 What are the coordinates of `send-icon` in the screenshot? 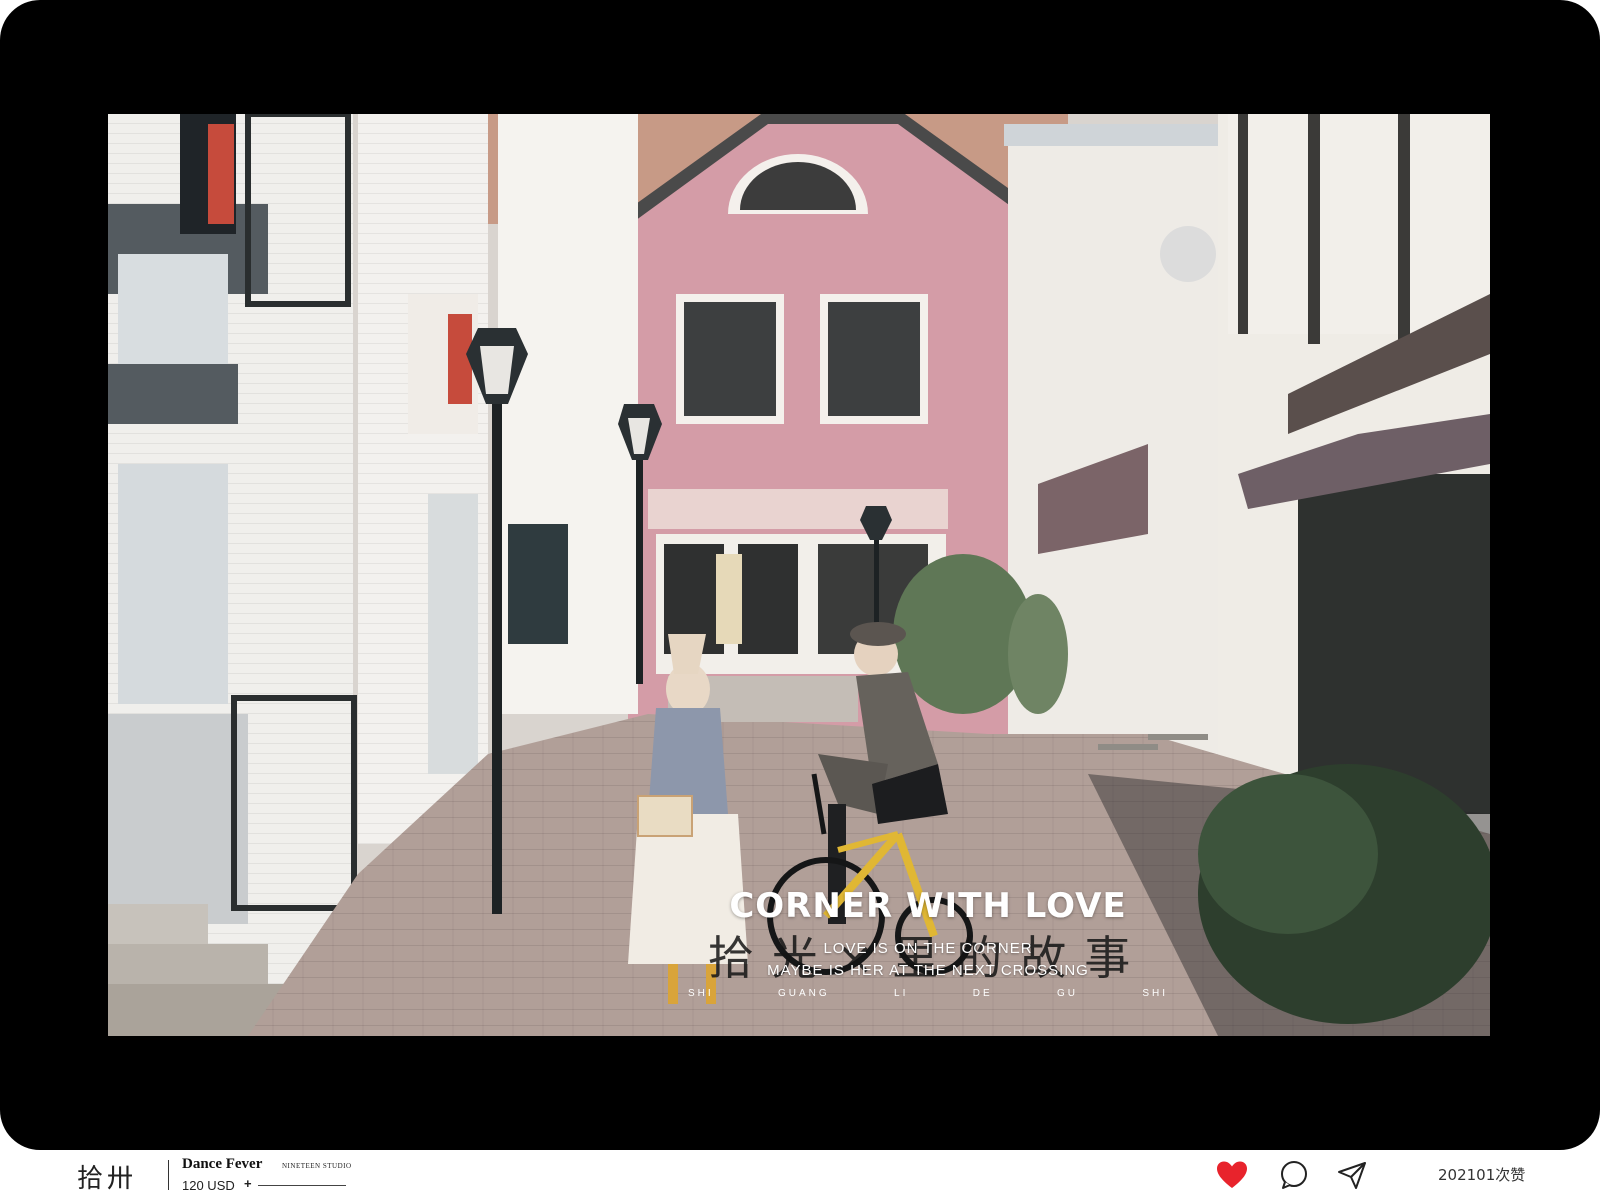 It's located at (1352, 1175).